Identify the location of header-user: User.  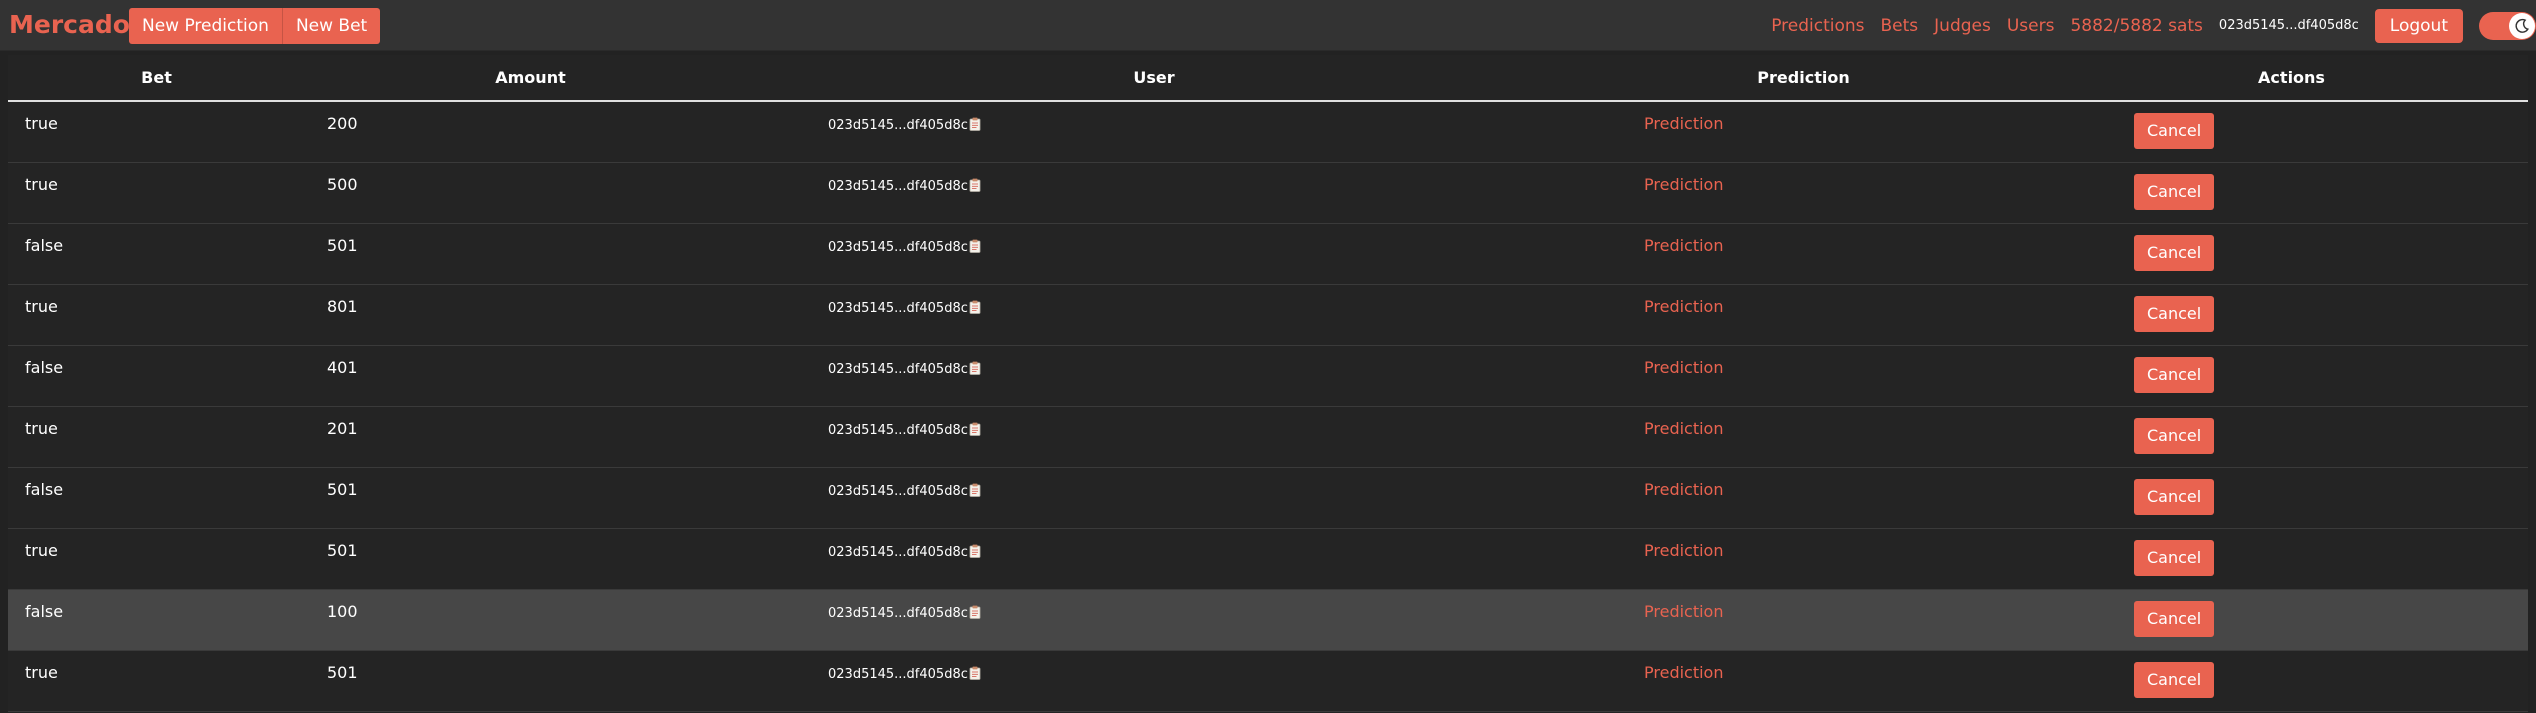
(1154, 78).